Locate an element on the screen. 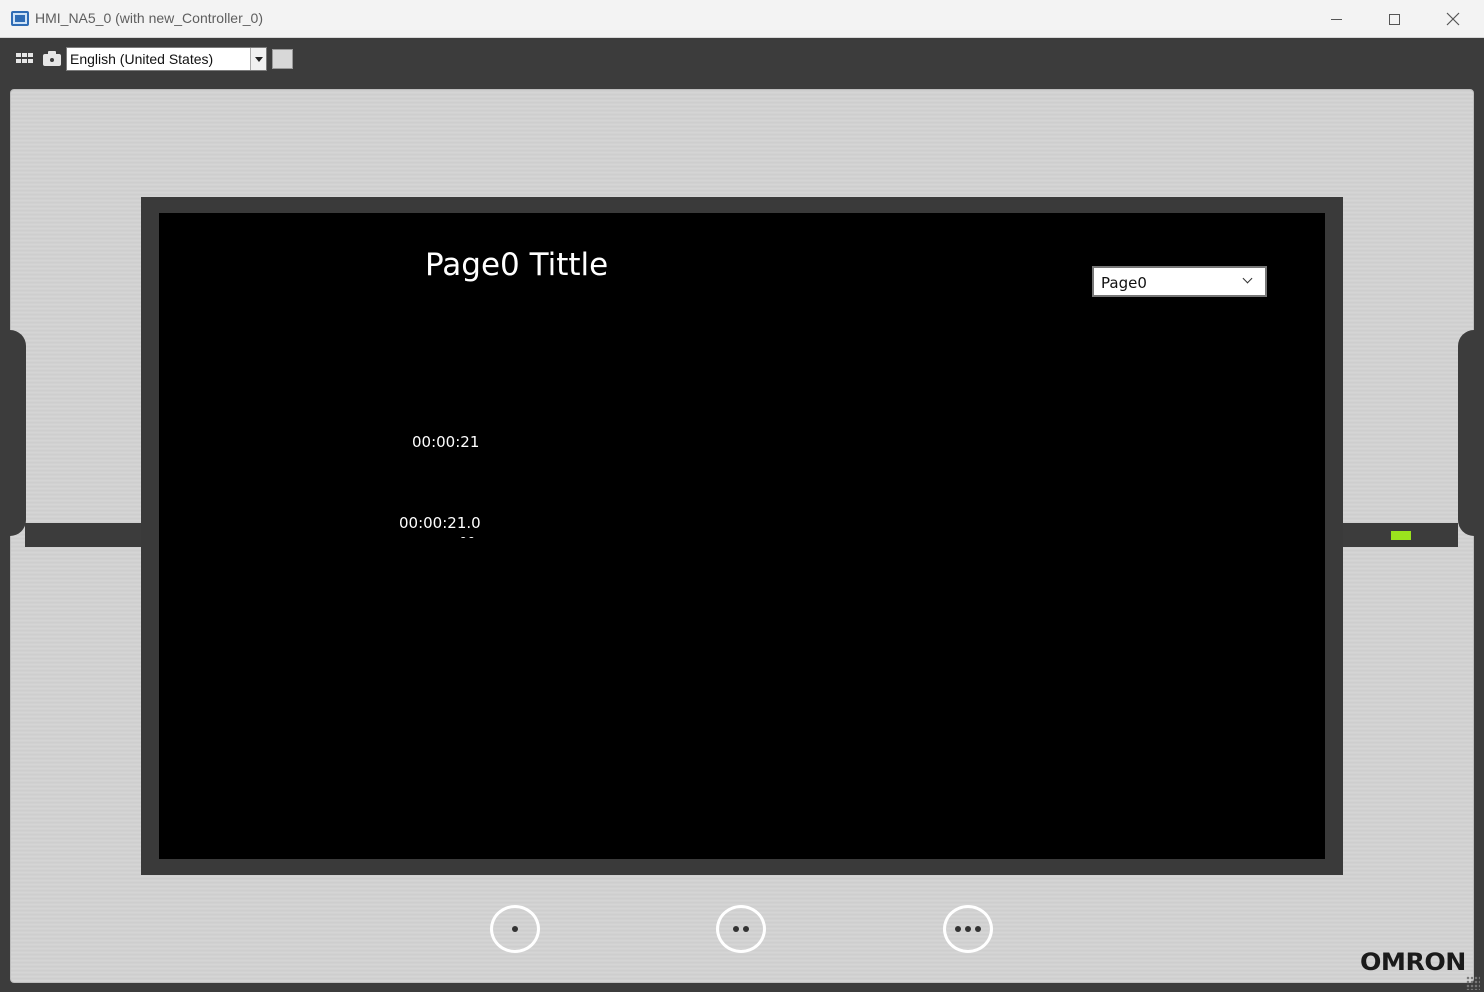 The height and width of the screenshot is (992, 1484). time-display-2: 00:00:21.0 is located at coordinates (440, 523).